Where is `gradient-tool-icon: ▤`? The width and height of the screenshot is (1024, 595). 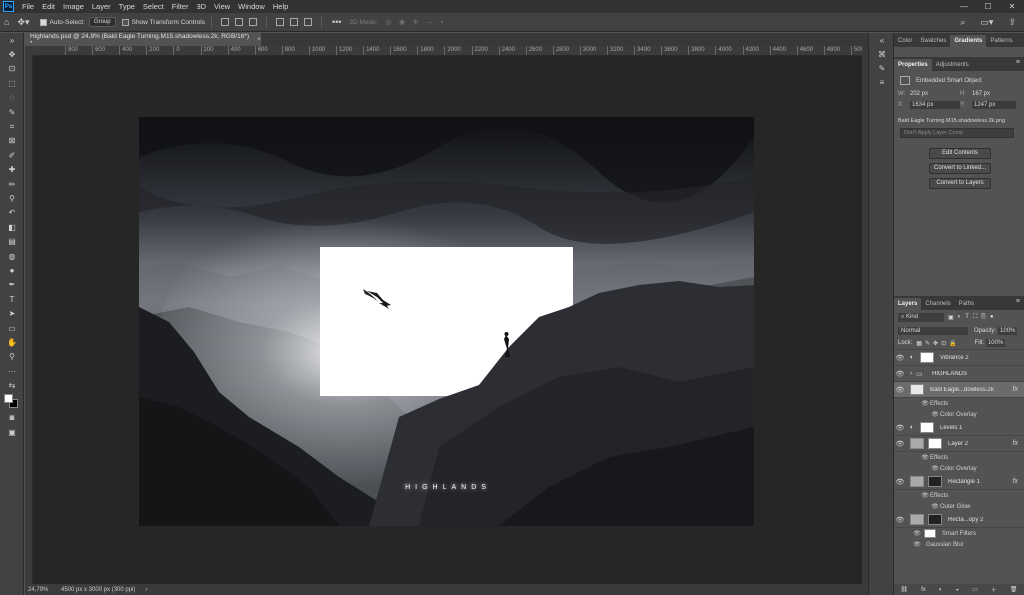
gradient-tool-icon: ▤ is located at coordinates (12, 241).